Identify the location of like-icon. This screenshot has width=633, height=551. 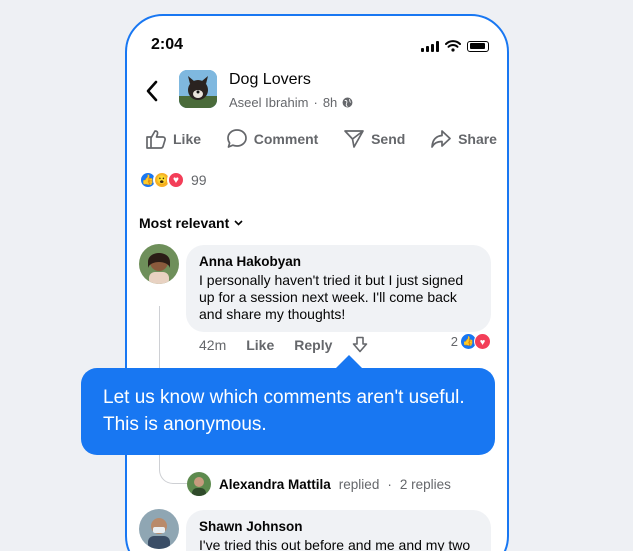
(156, 139).